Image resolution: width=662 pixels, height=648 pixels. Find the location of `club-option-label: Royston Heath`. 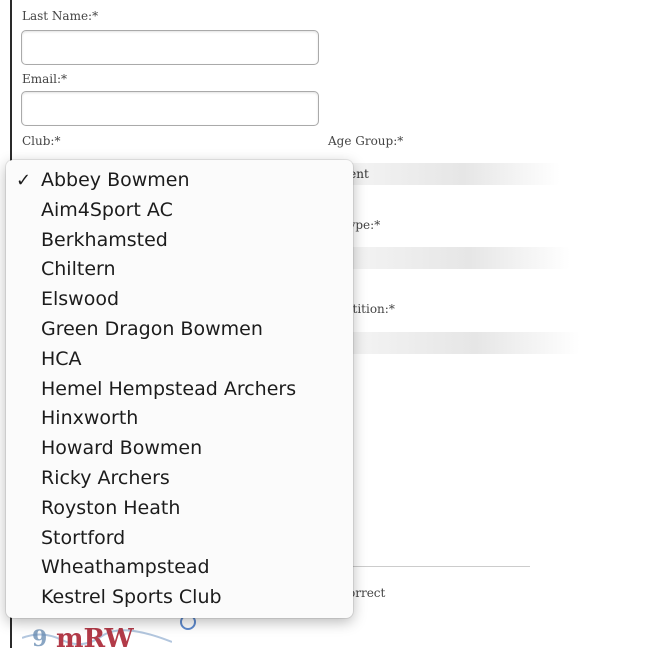

club-option-label: Royston Heath is located at coordinates (111, 507).